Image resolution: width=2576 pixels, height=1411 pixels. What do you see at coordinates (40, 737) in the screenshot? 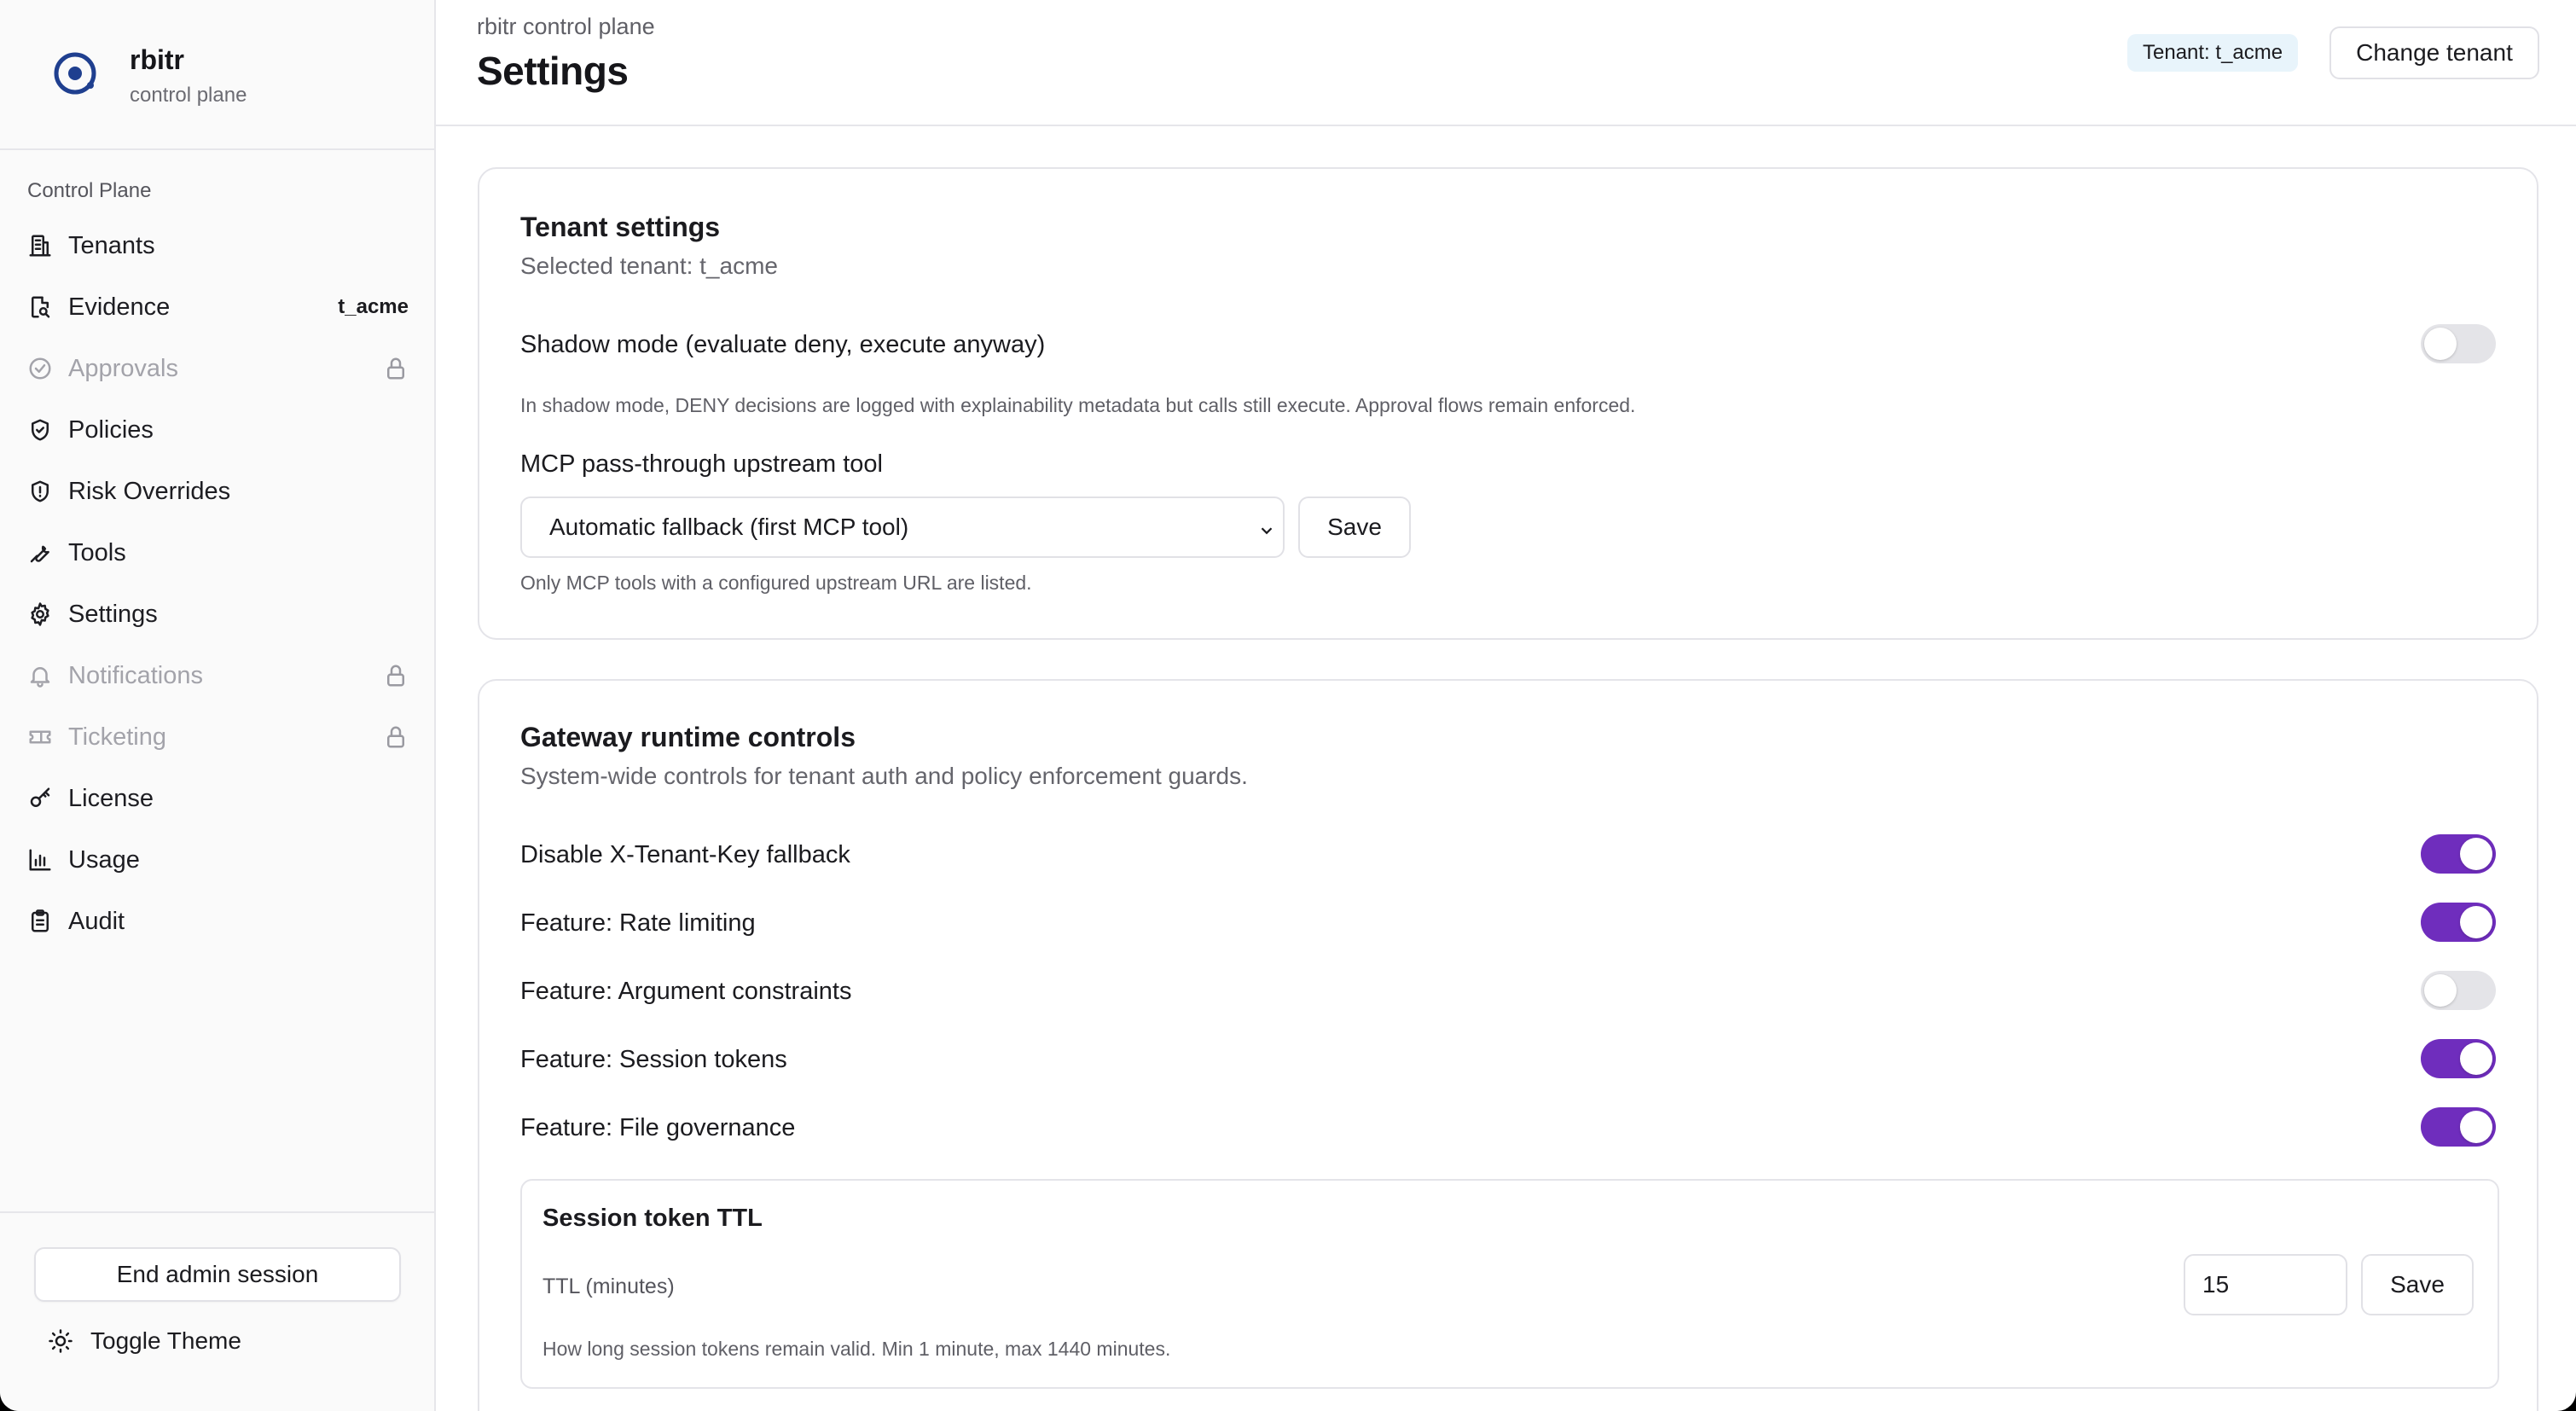
I see `ticket-icon` at bounding box center [40, 737].